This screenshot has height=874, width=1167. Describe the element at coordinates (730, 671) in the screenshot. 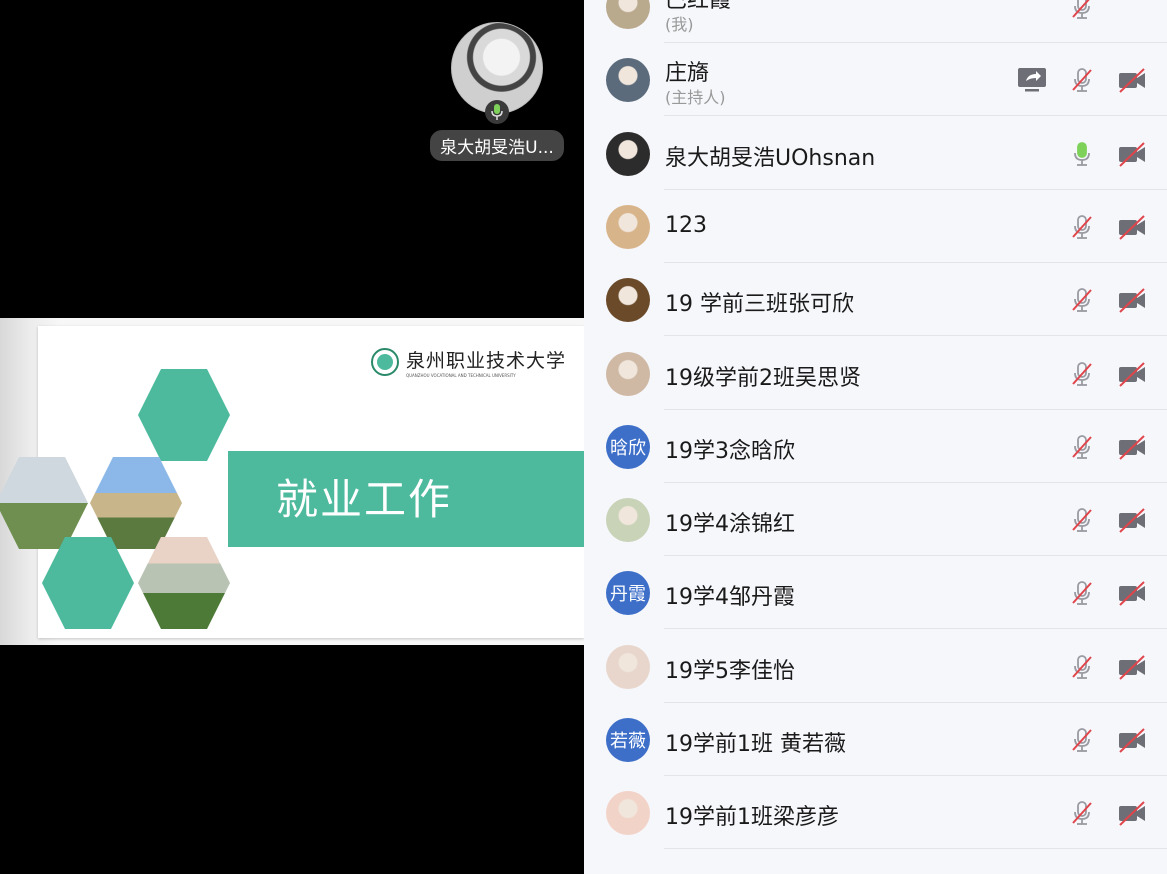

I see `participant-name: 19学5李佳怡` at that location.